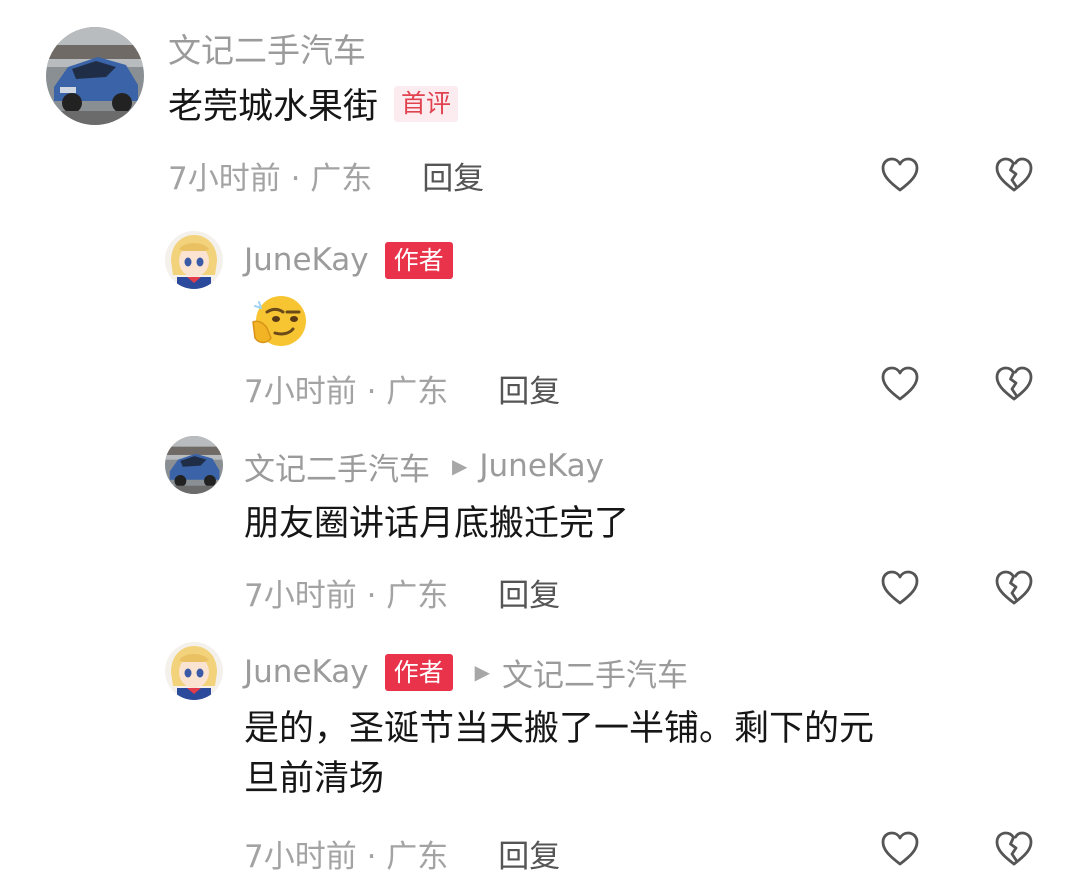 This screenshot has width=1080, height=884. I want to click on comment-content-line: 是的，圣诞节当天搬了一半铺。剩下的元, so click(559, 729).